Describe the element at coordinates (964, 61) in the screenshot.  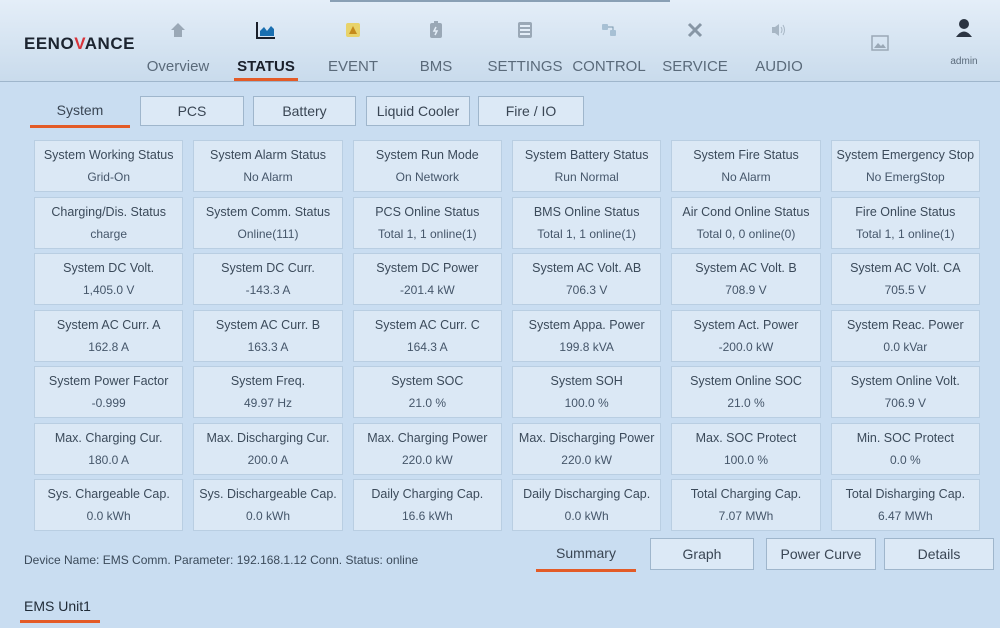
I see `user-label: admin` at that location.